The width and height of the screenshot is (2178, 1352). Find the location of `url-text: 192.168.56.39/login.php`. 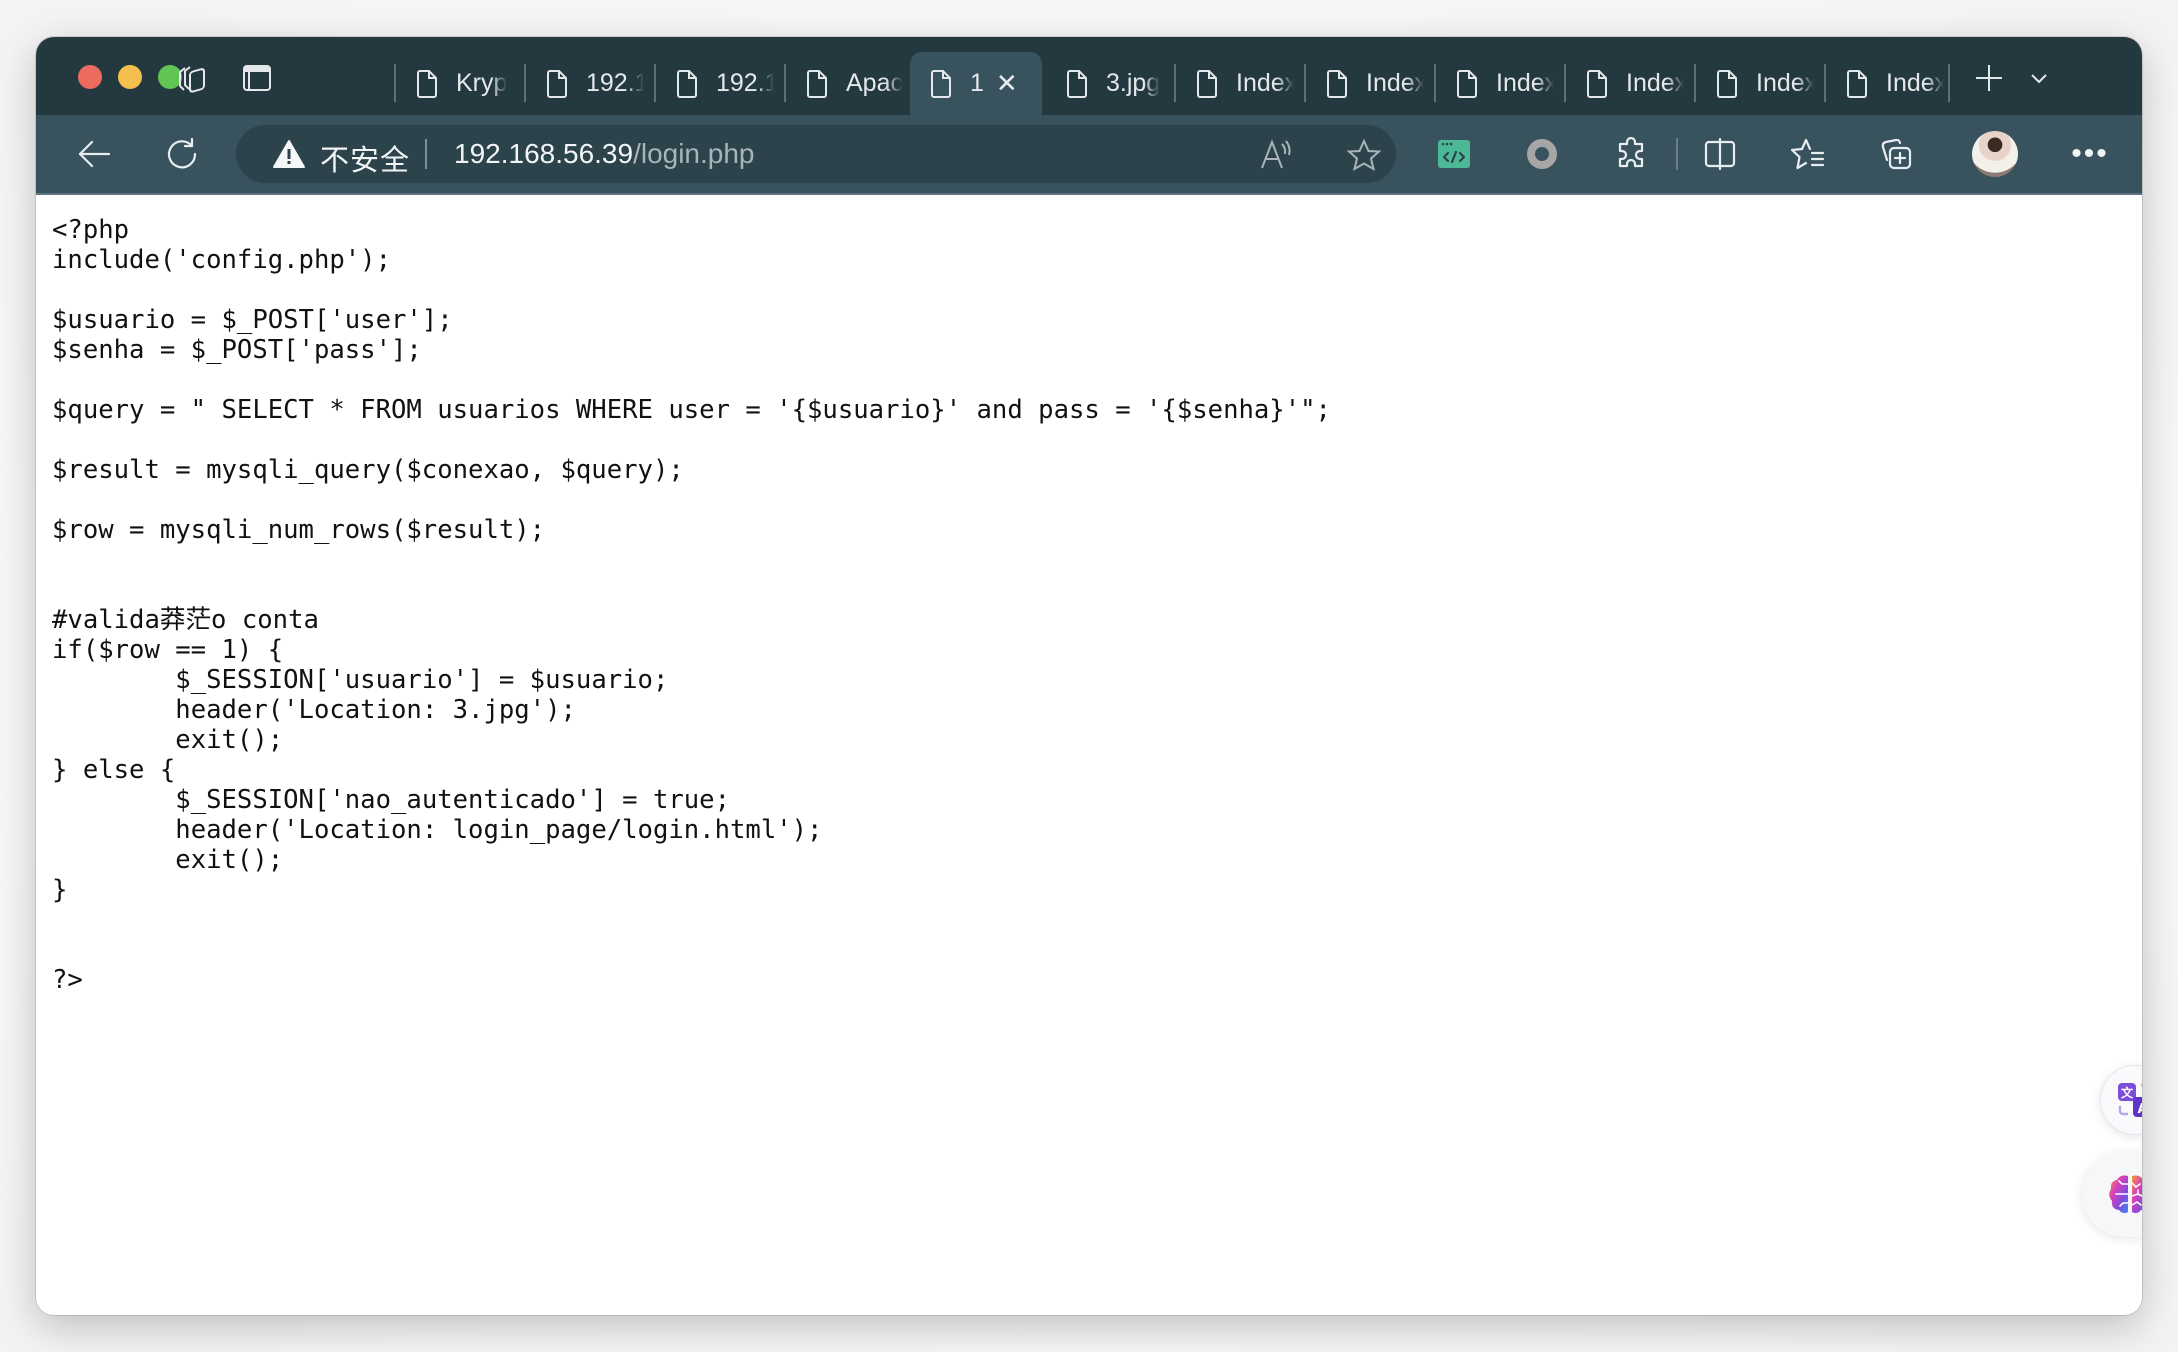

url-text: 192.168.56.39/login.php is located at coordinates (604, 154).